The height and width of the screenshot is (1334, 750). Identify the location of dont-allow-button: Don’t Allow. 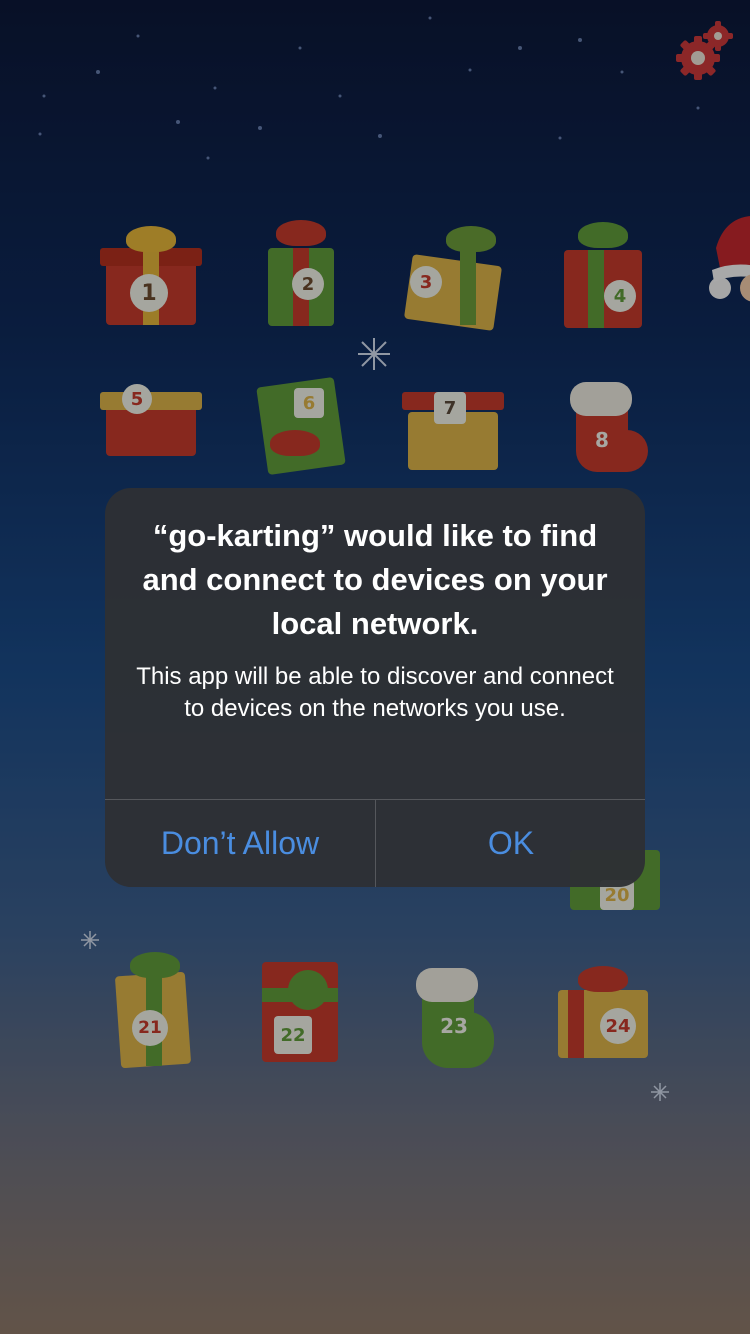
(240, 843).